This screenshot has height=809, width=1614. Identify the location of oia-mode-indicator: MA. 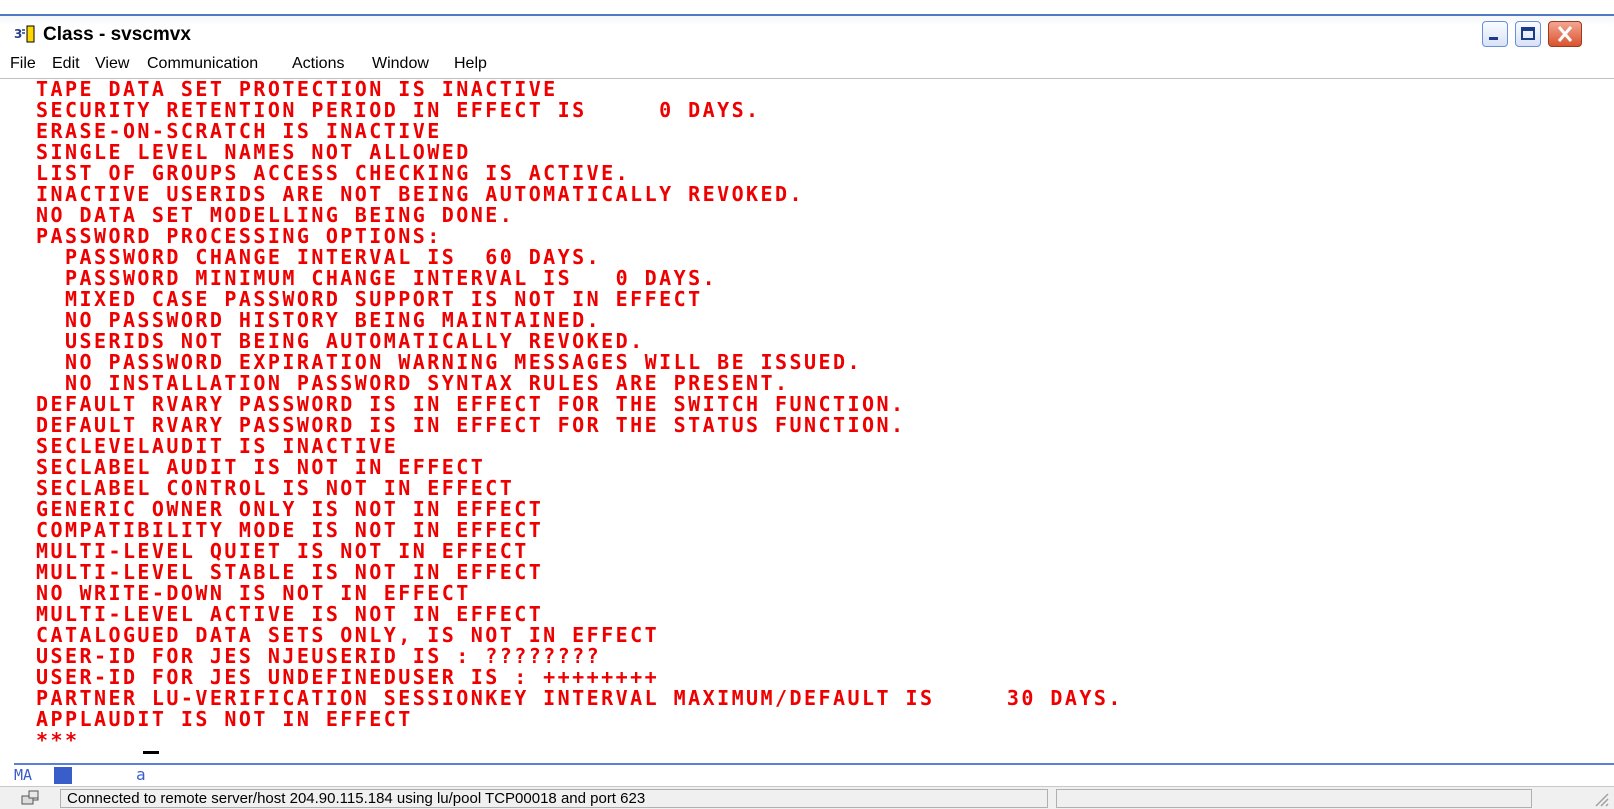
(23, 775).